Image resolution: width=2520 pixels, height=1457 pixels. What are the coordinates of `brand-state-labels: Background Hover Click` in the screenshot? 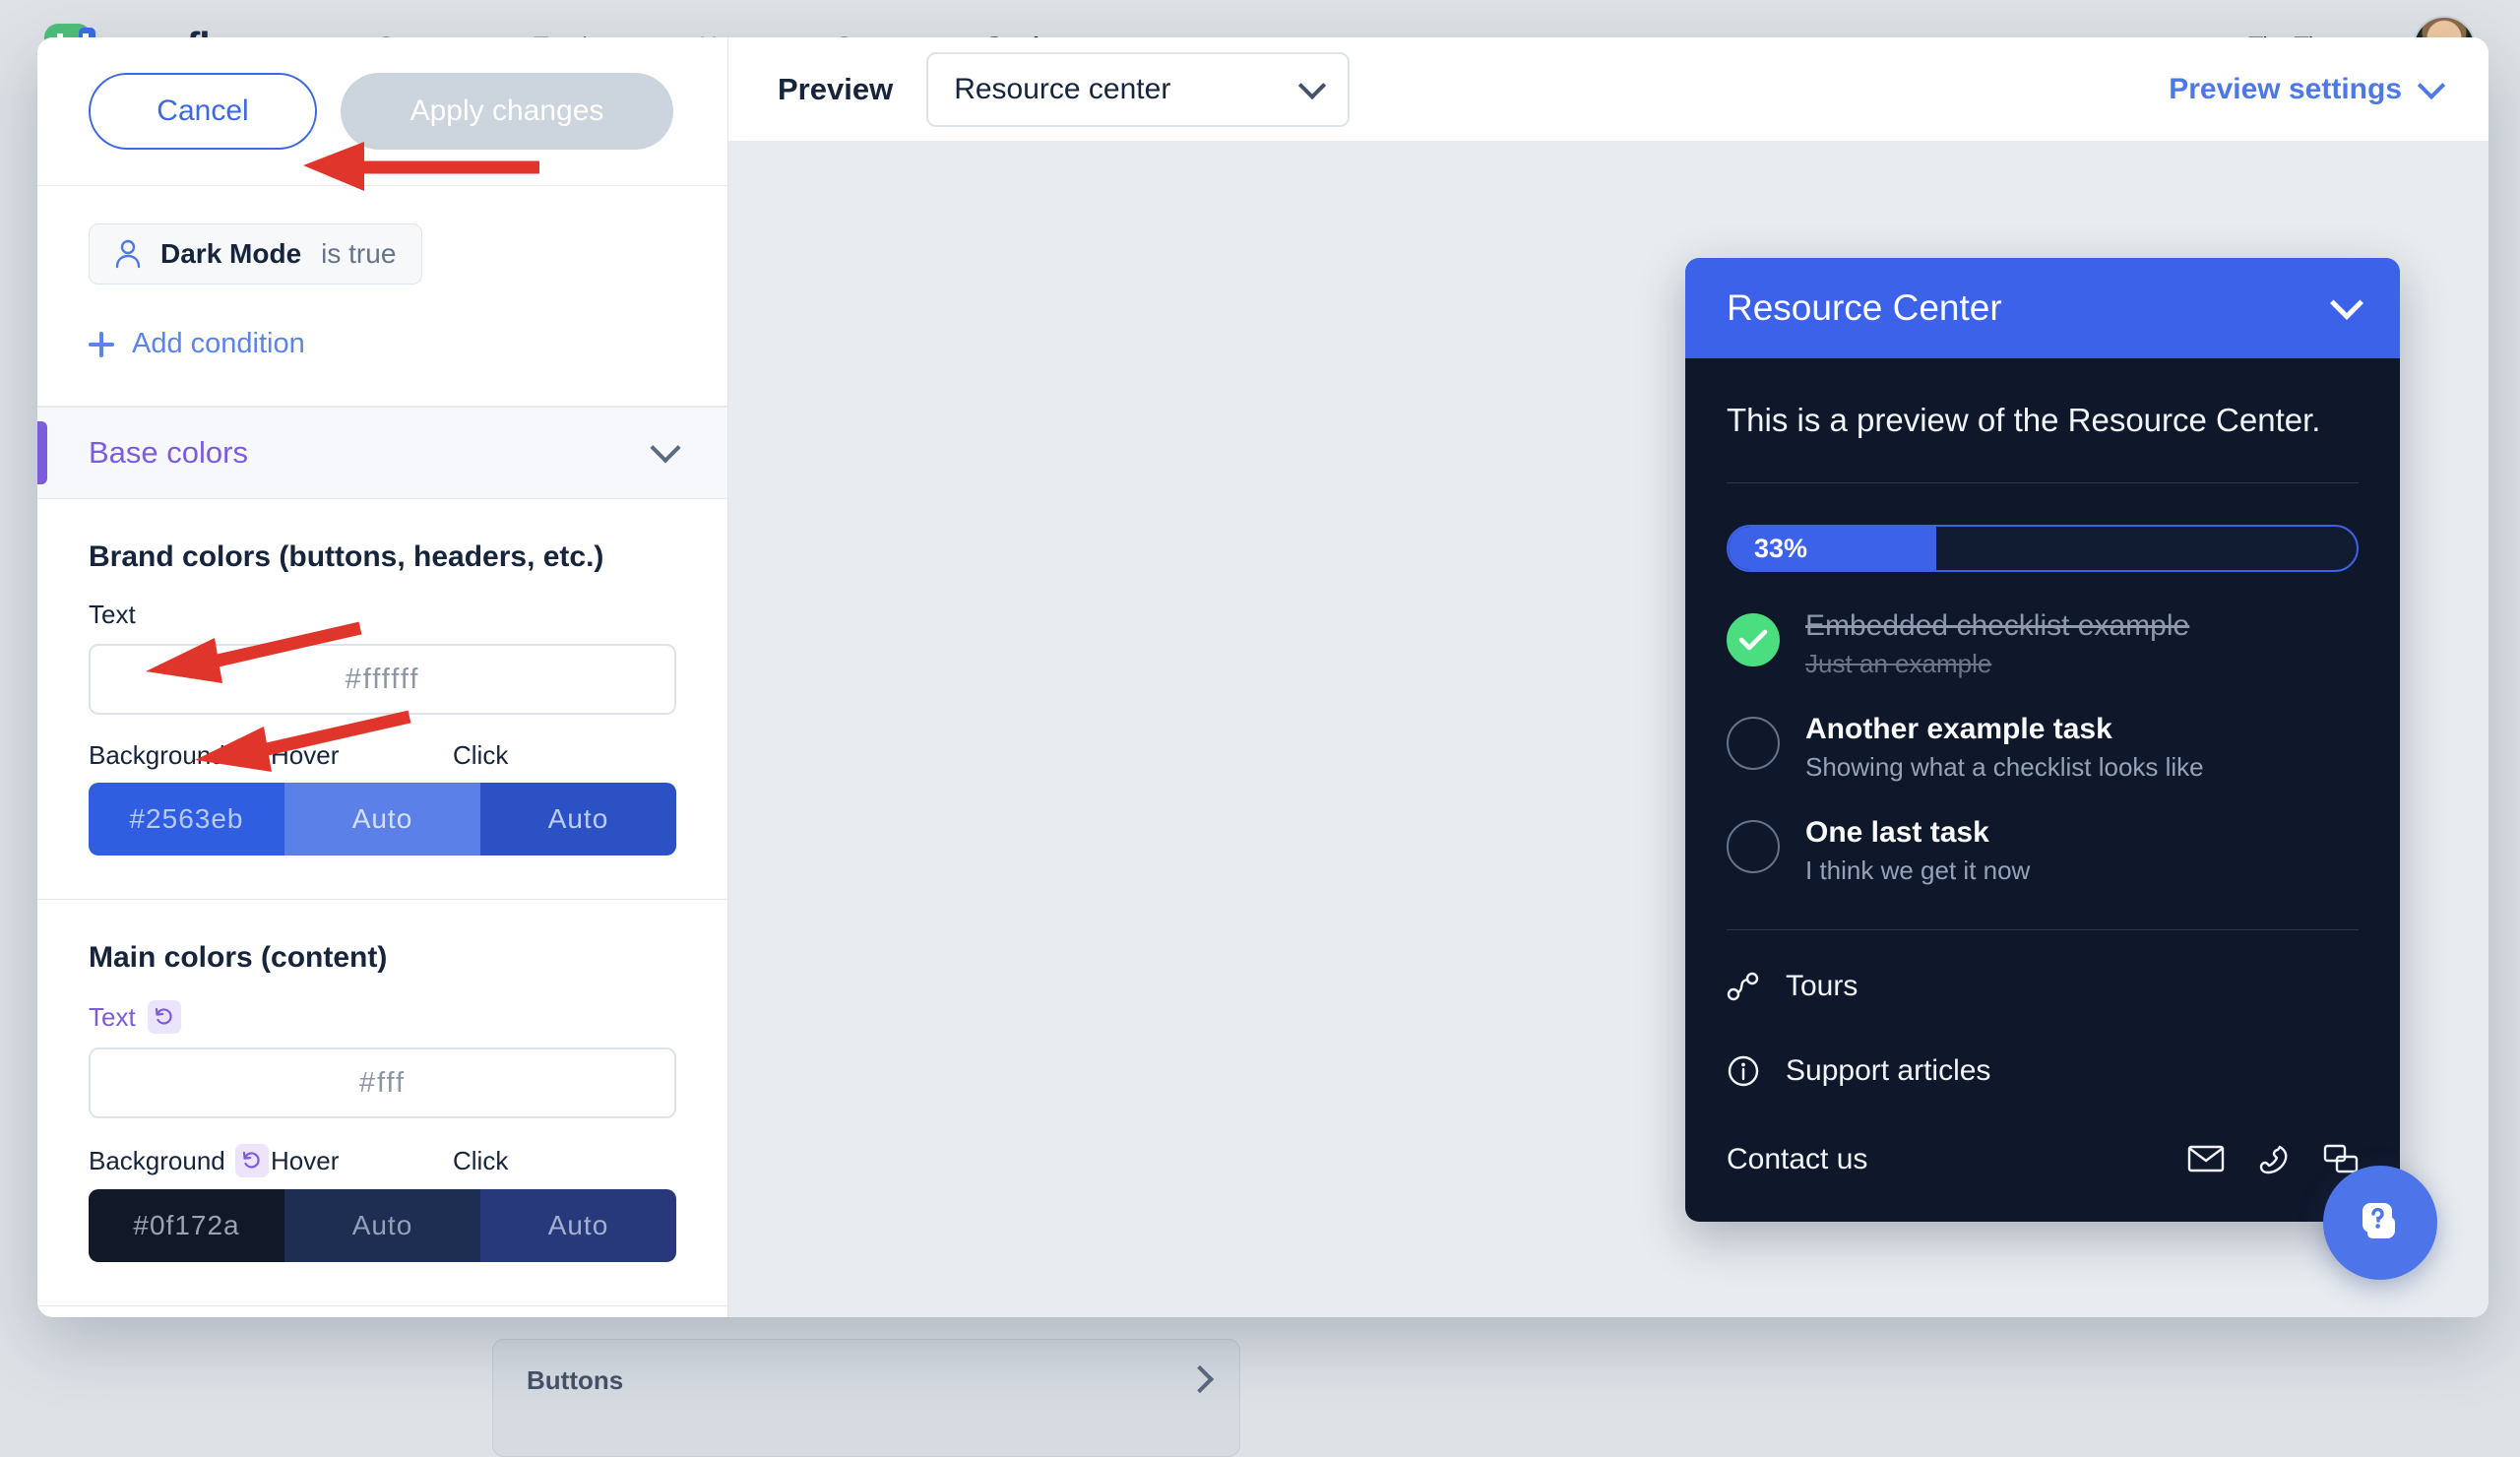 It's located at (382, 755).